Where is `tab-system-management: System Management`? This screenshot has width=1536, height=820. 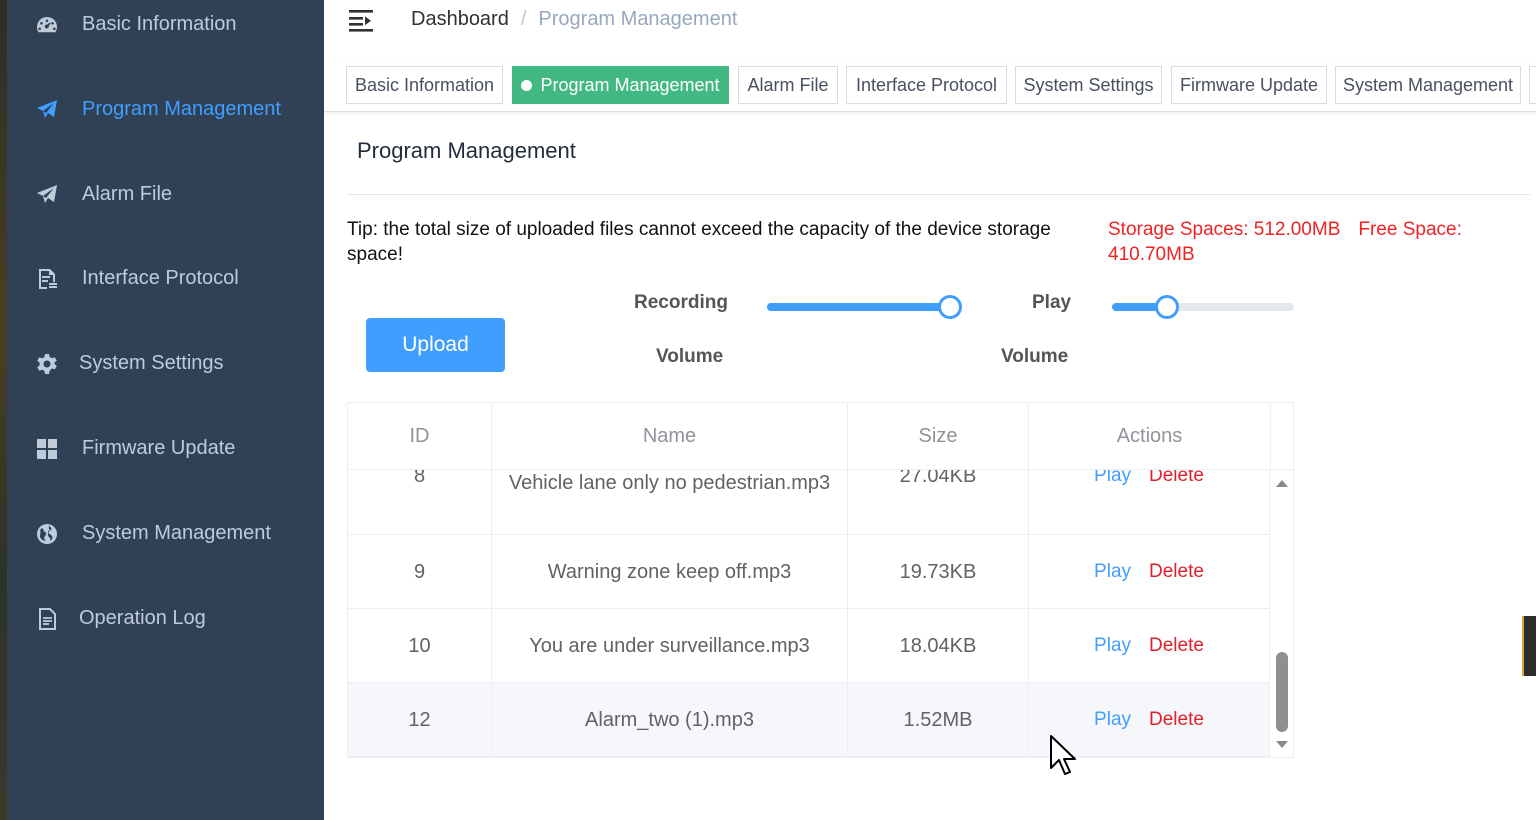
tab-system-management: System Management is located at coordinates (1428, 85).